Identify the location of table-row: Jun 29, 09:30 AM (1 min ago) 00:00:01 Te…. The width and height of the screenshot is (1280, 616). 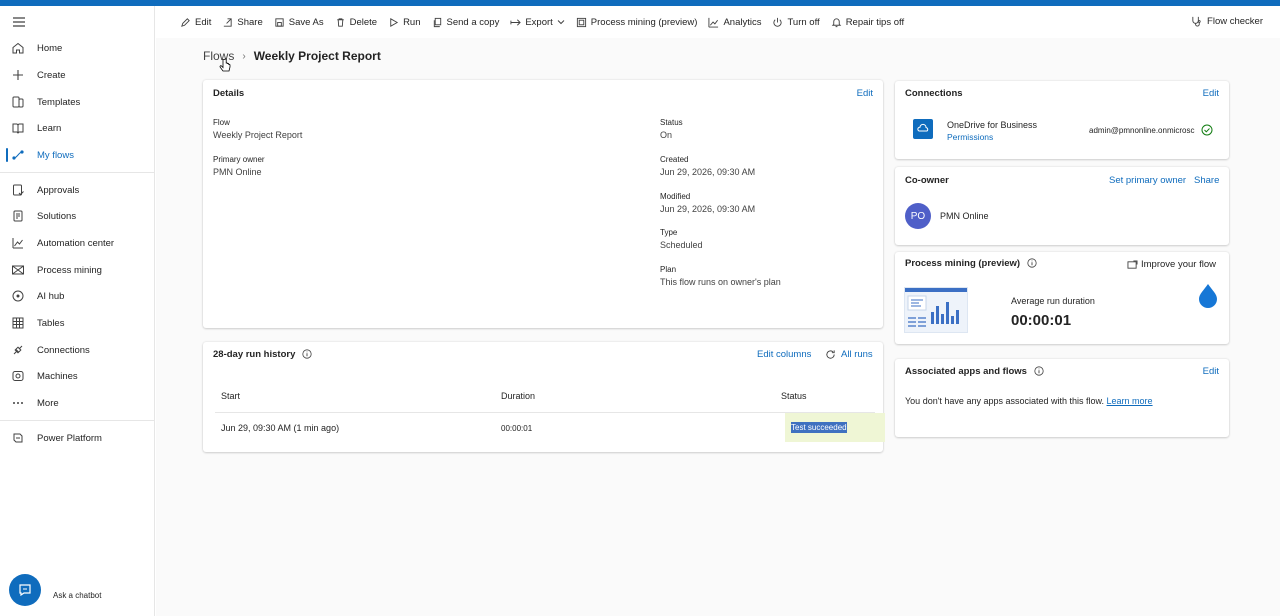
(550, 427).